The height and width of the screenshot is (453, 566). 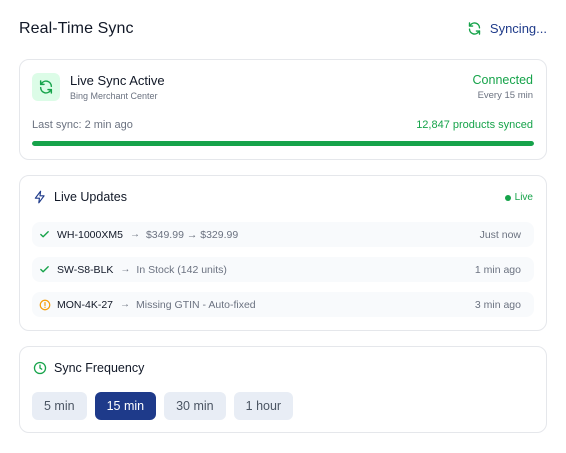 I want to click on sync-icon-box, so click(x=46, y=87).